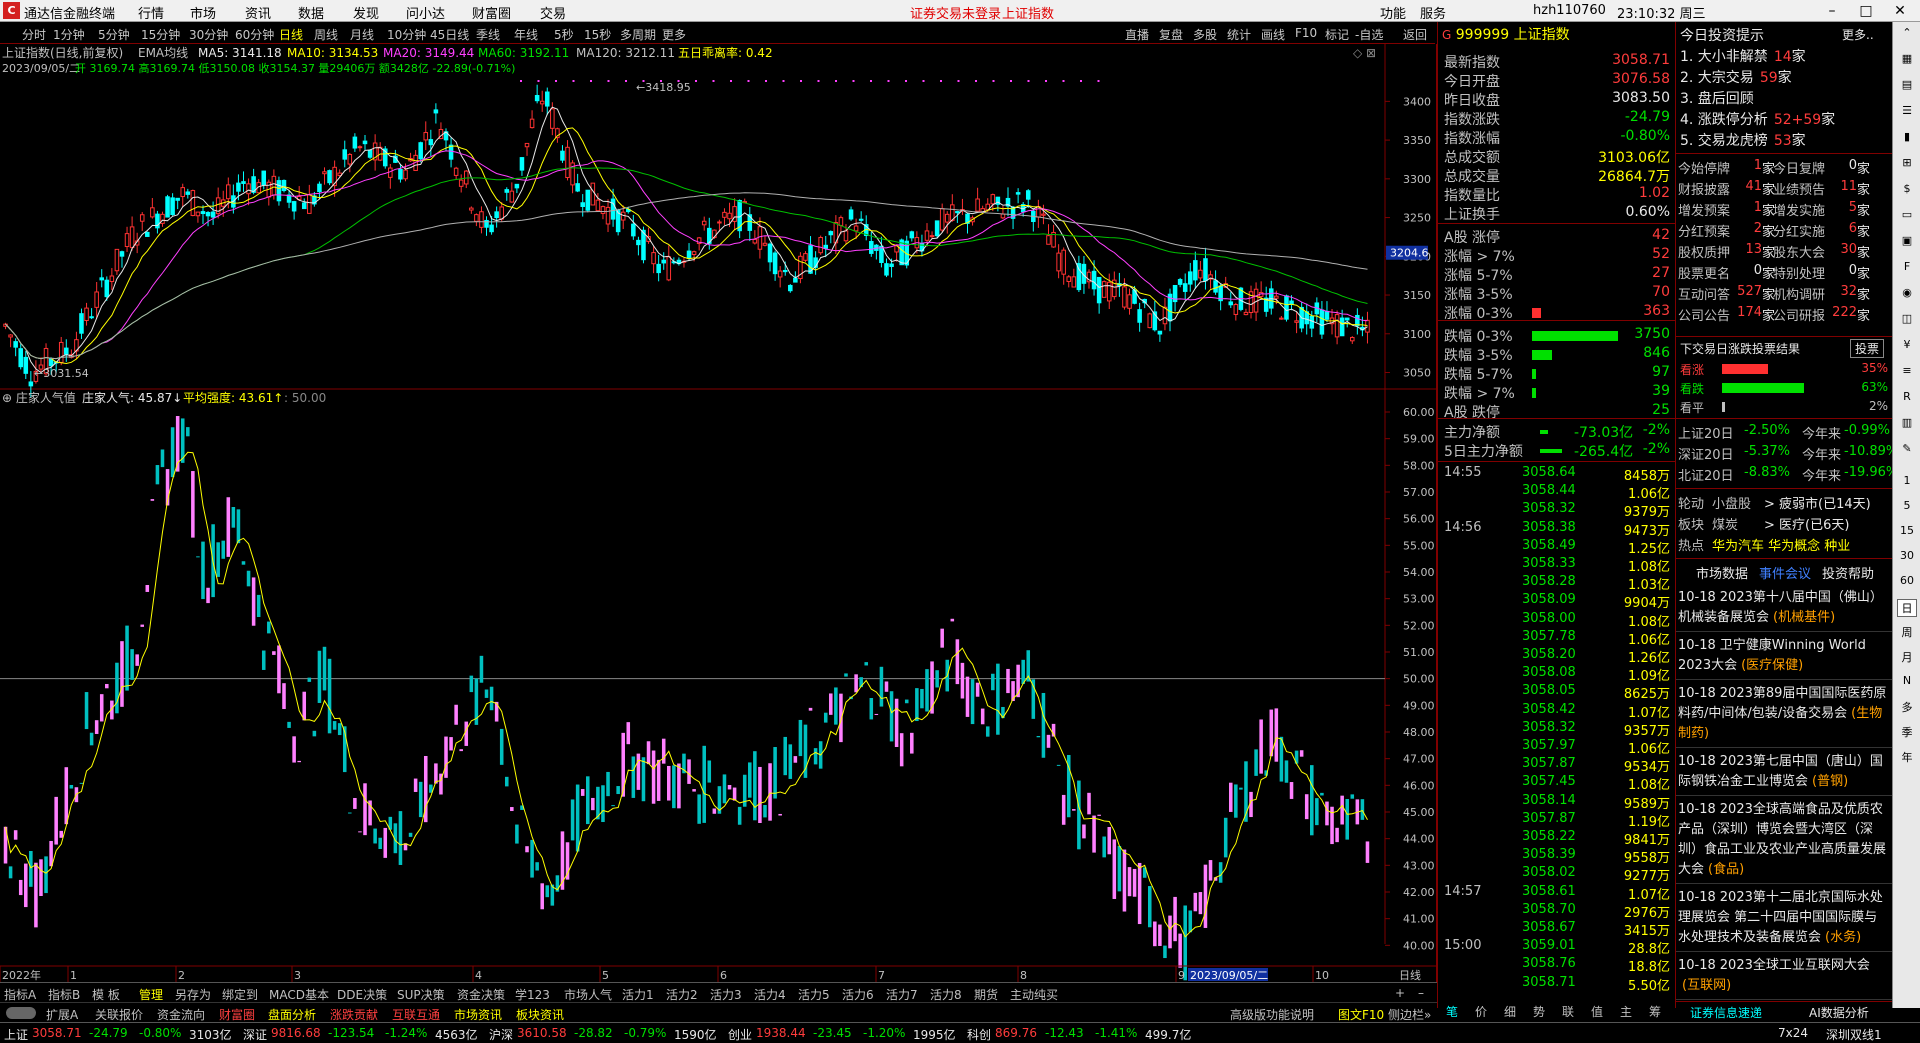 This screenshot has width=1920, height=1043. I want to click on mini-tab-6: 主, so click(1626, 1011).